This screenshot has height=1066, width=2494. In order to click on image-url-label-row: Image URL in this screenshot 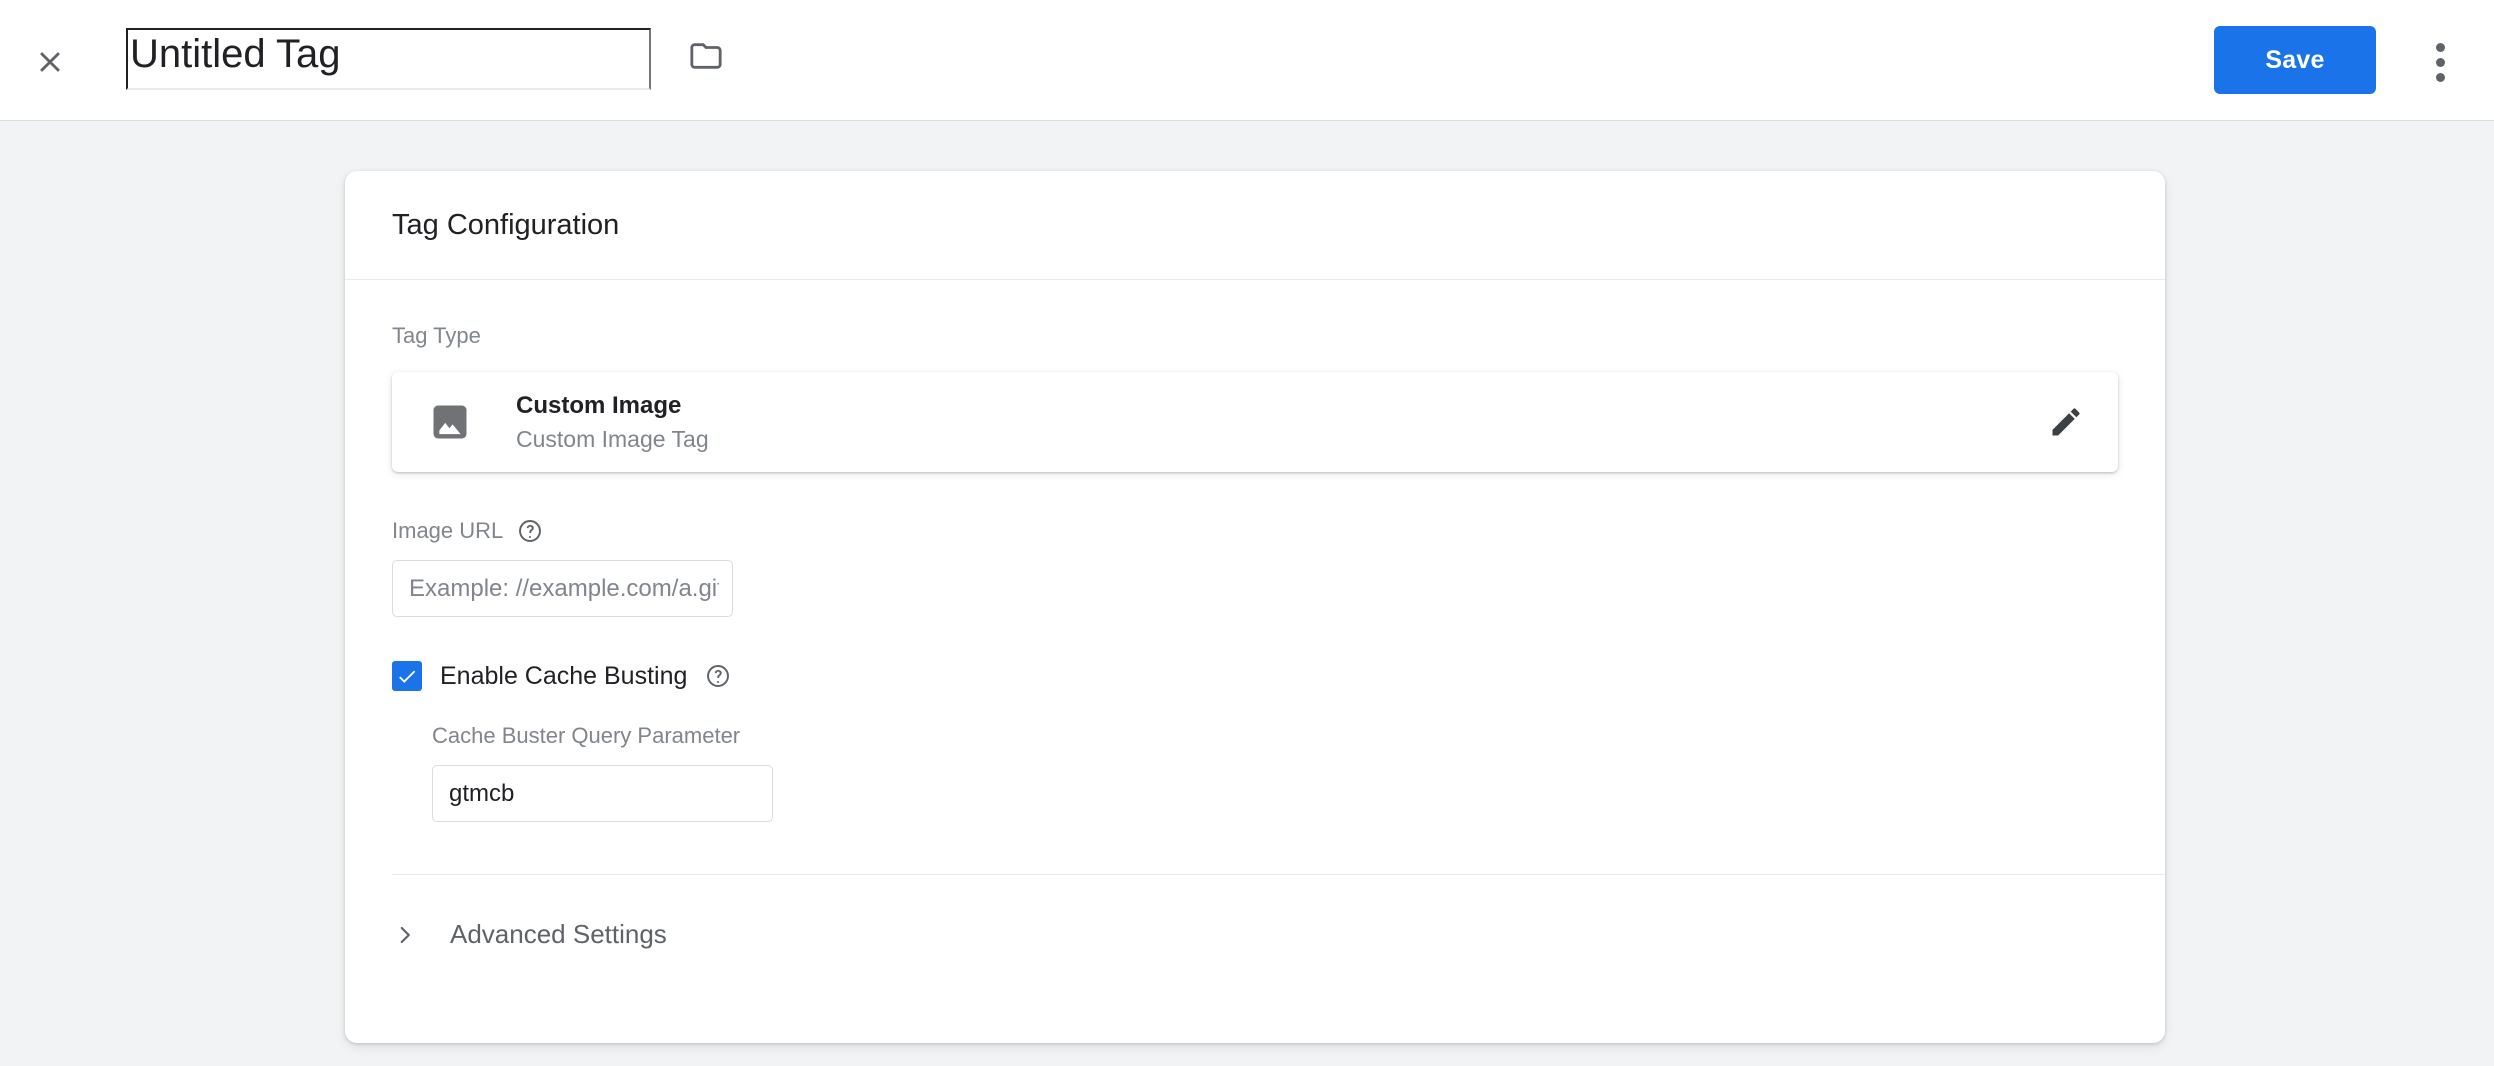, I will do `click(1255, 531)`.